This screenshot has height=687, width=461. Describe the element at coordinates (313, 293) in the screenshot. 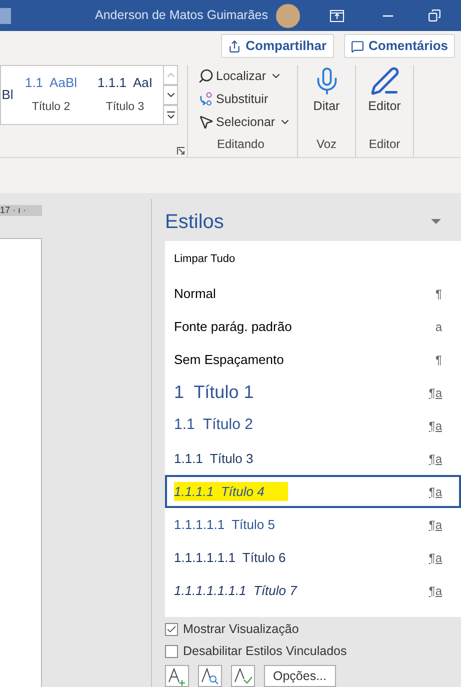

I see `style-item: Normal ¶` at that location.